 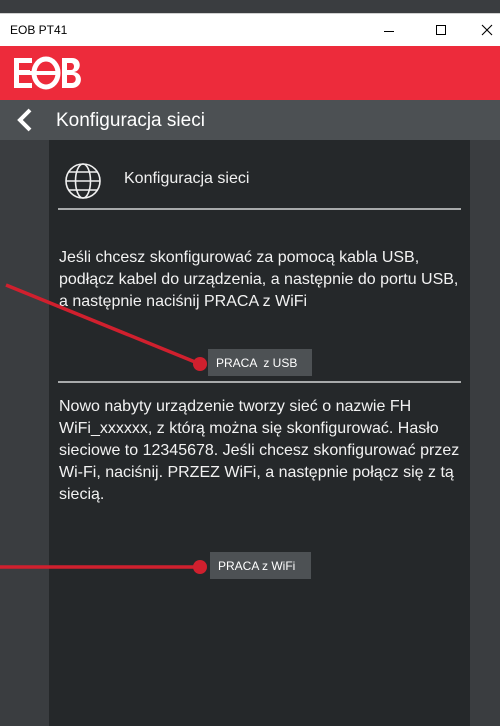 What do you see at coordinates (130, 120) in the screenshot?
I see `page-title: Konfiguracja sieci` at bounding box center [130, 120].